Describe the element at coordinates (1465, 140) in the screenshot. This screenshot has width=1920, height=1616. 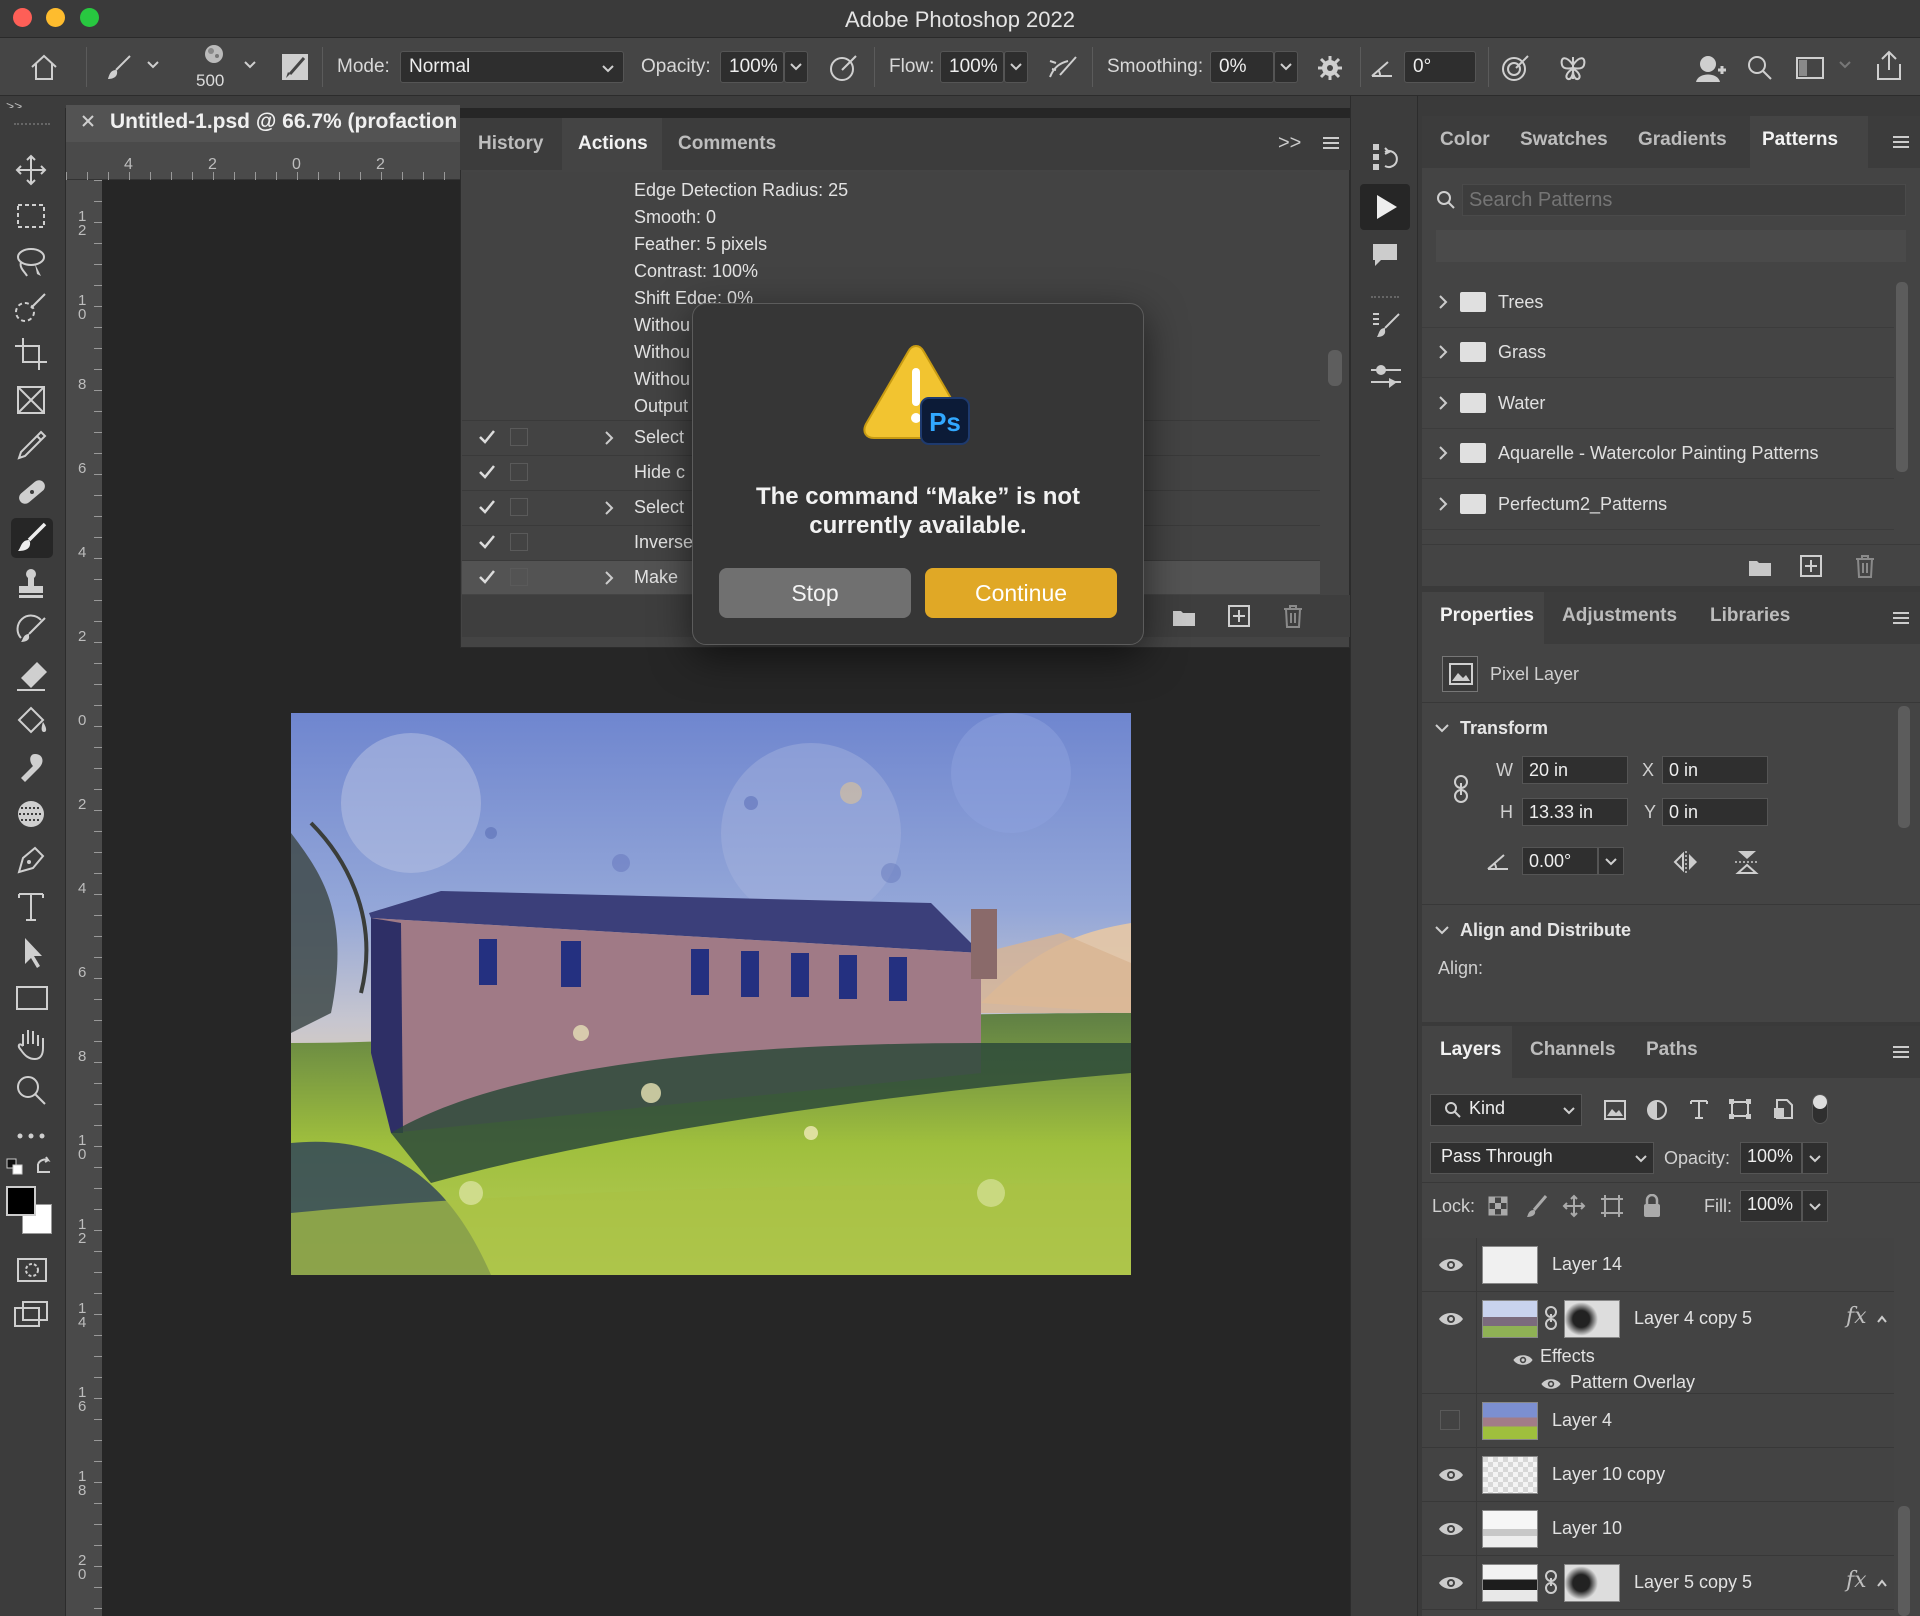
I see `tab-color: Color` at that location.